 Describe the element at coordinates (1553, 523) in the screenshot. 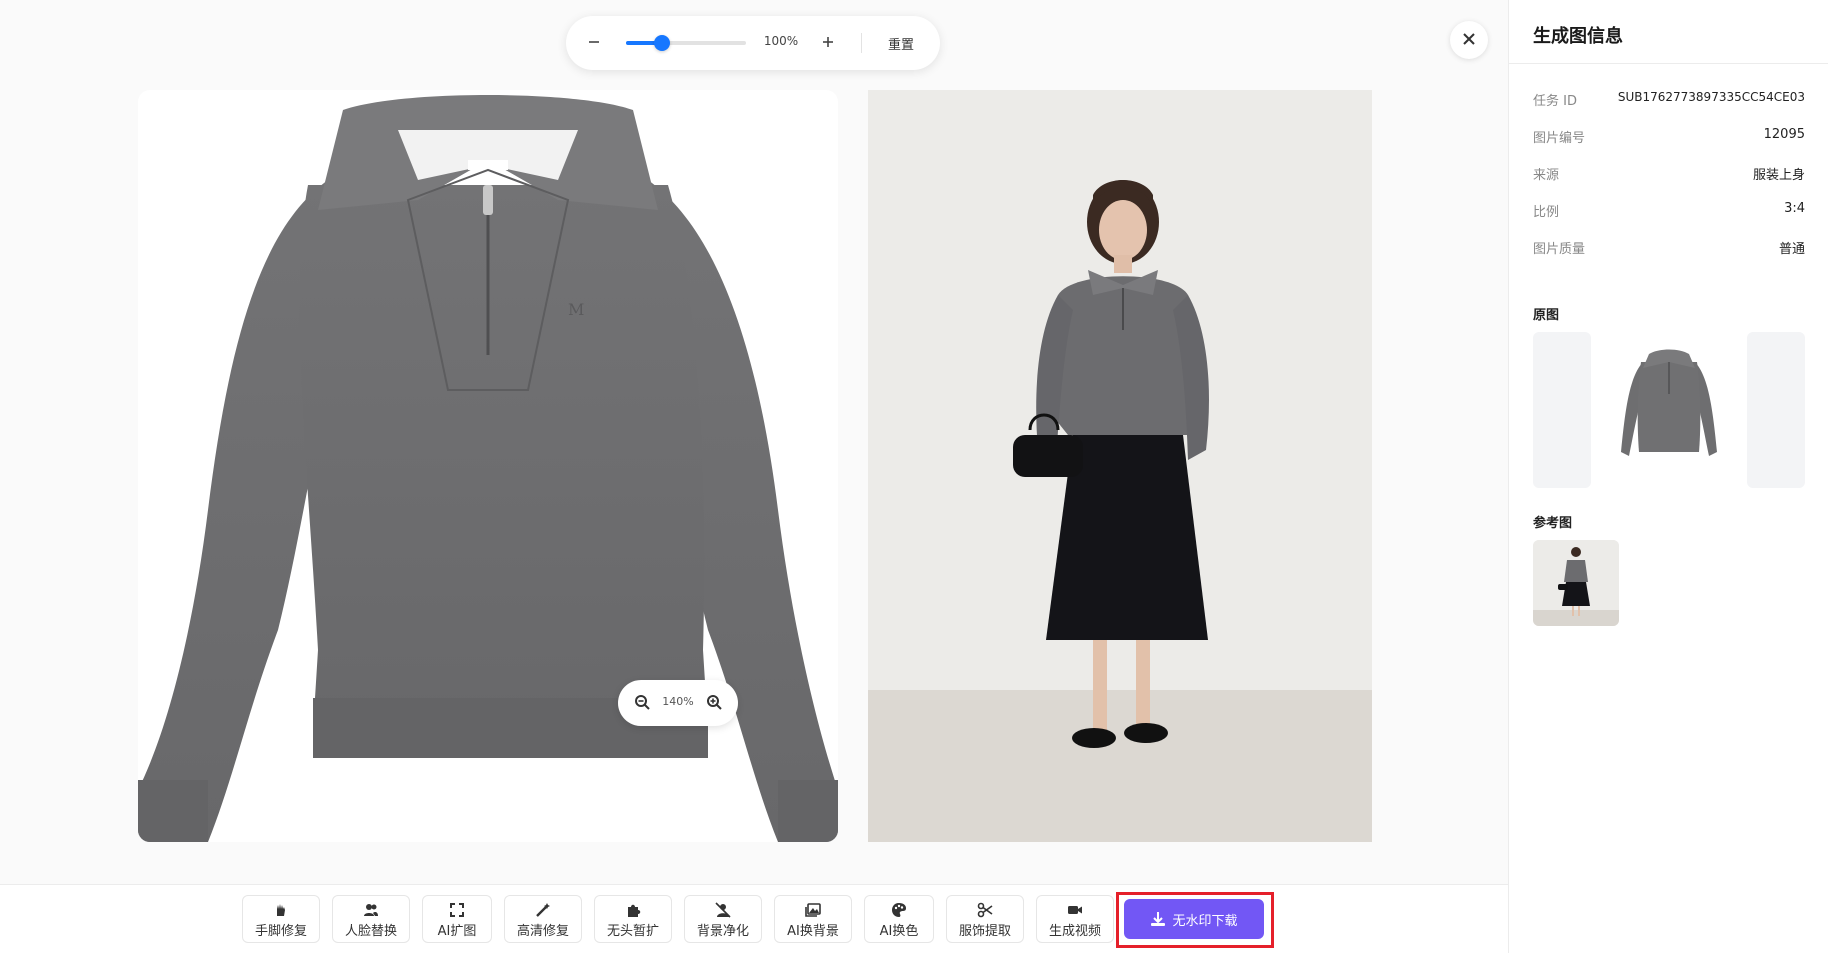

I see `reference-image-title: 参考图` at that location.